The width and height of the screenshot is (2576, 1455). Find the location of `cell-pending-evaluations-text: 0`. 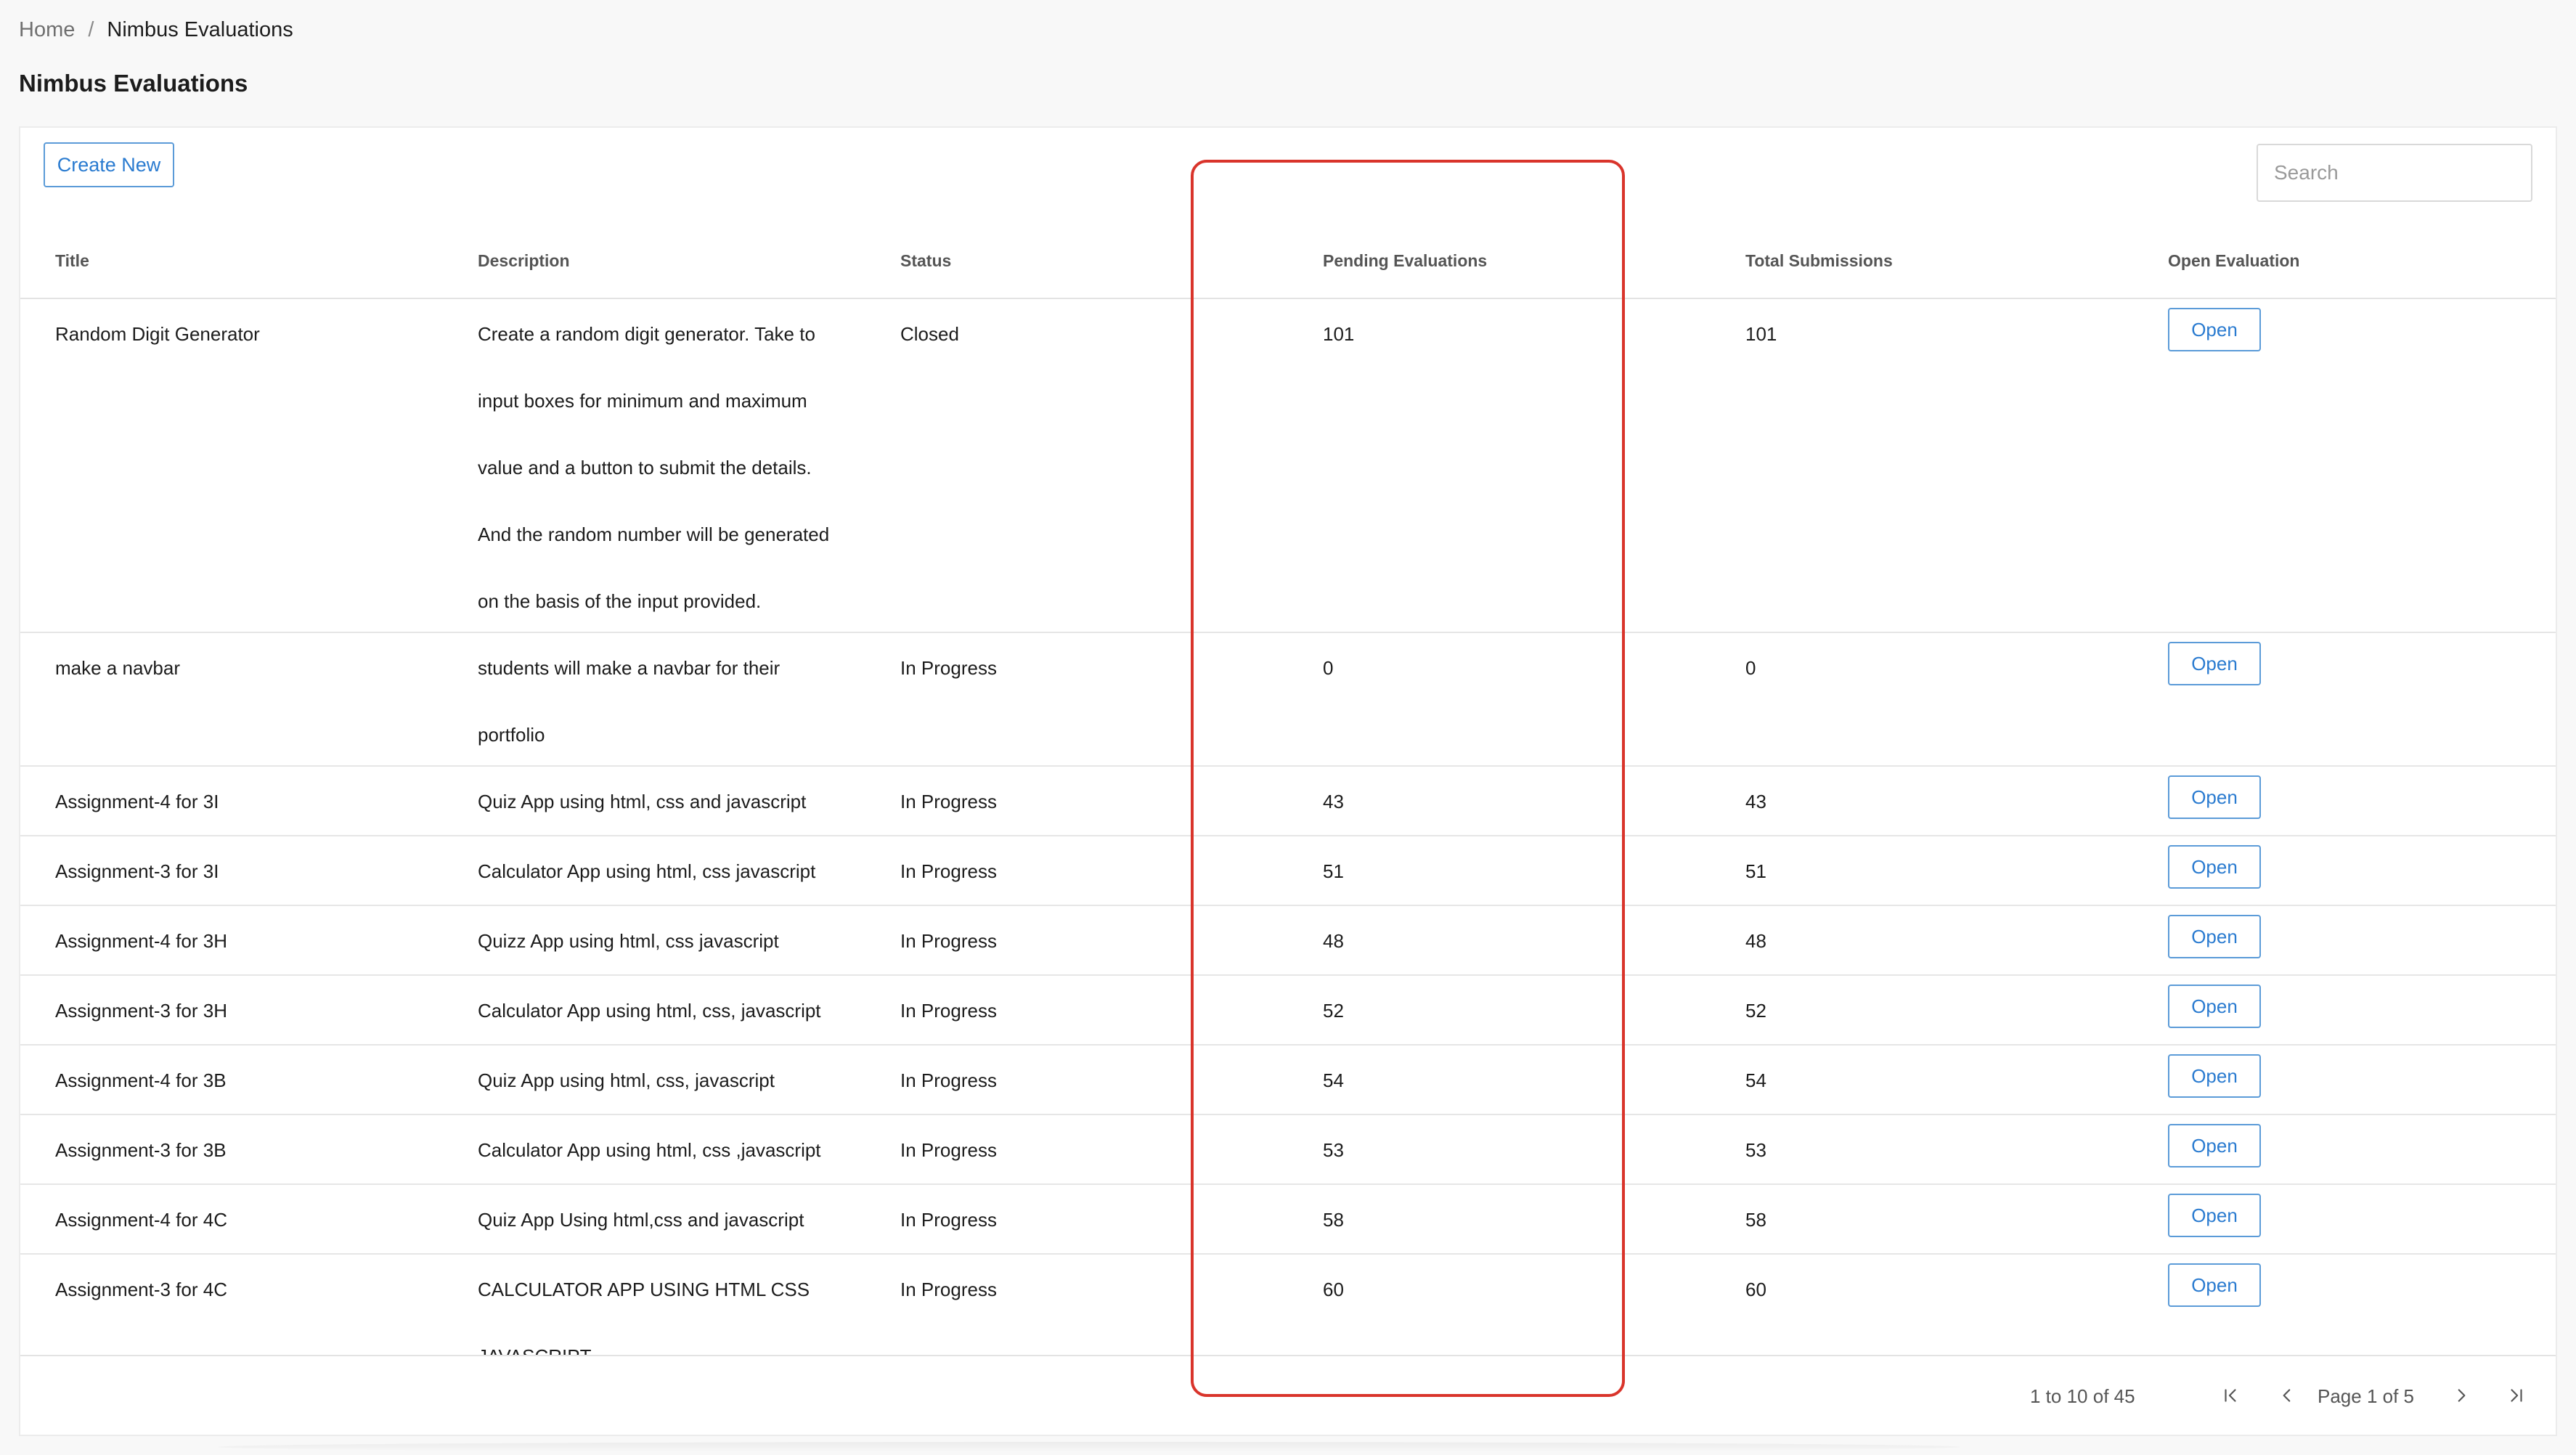

cell-pending-evaluations-text: 0 is located at coordinates (1328, 668).